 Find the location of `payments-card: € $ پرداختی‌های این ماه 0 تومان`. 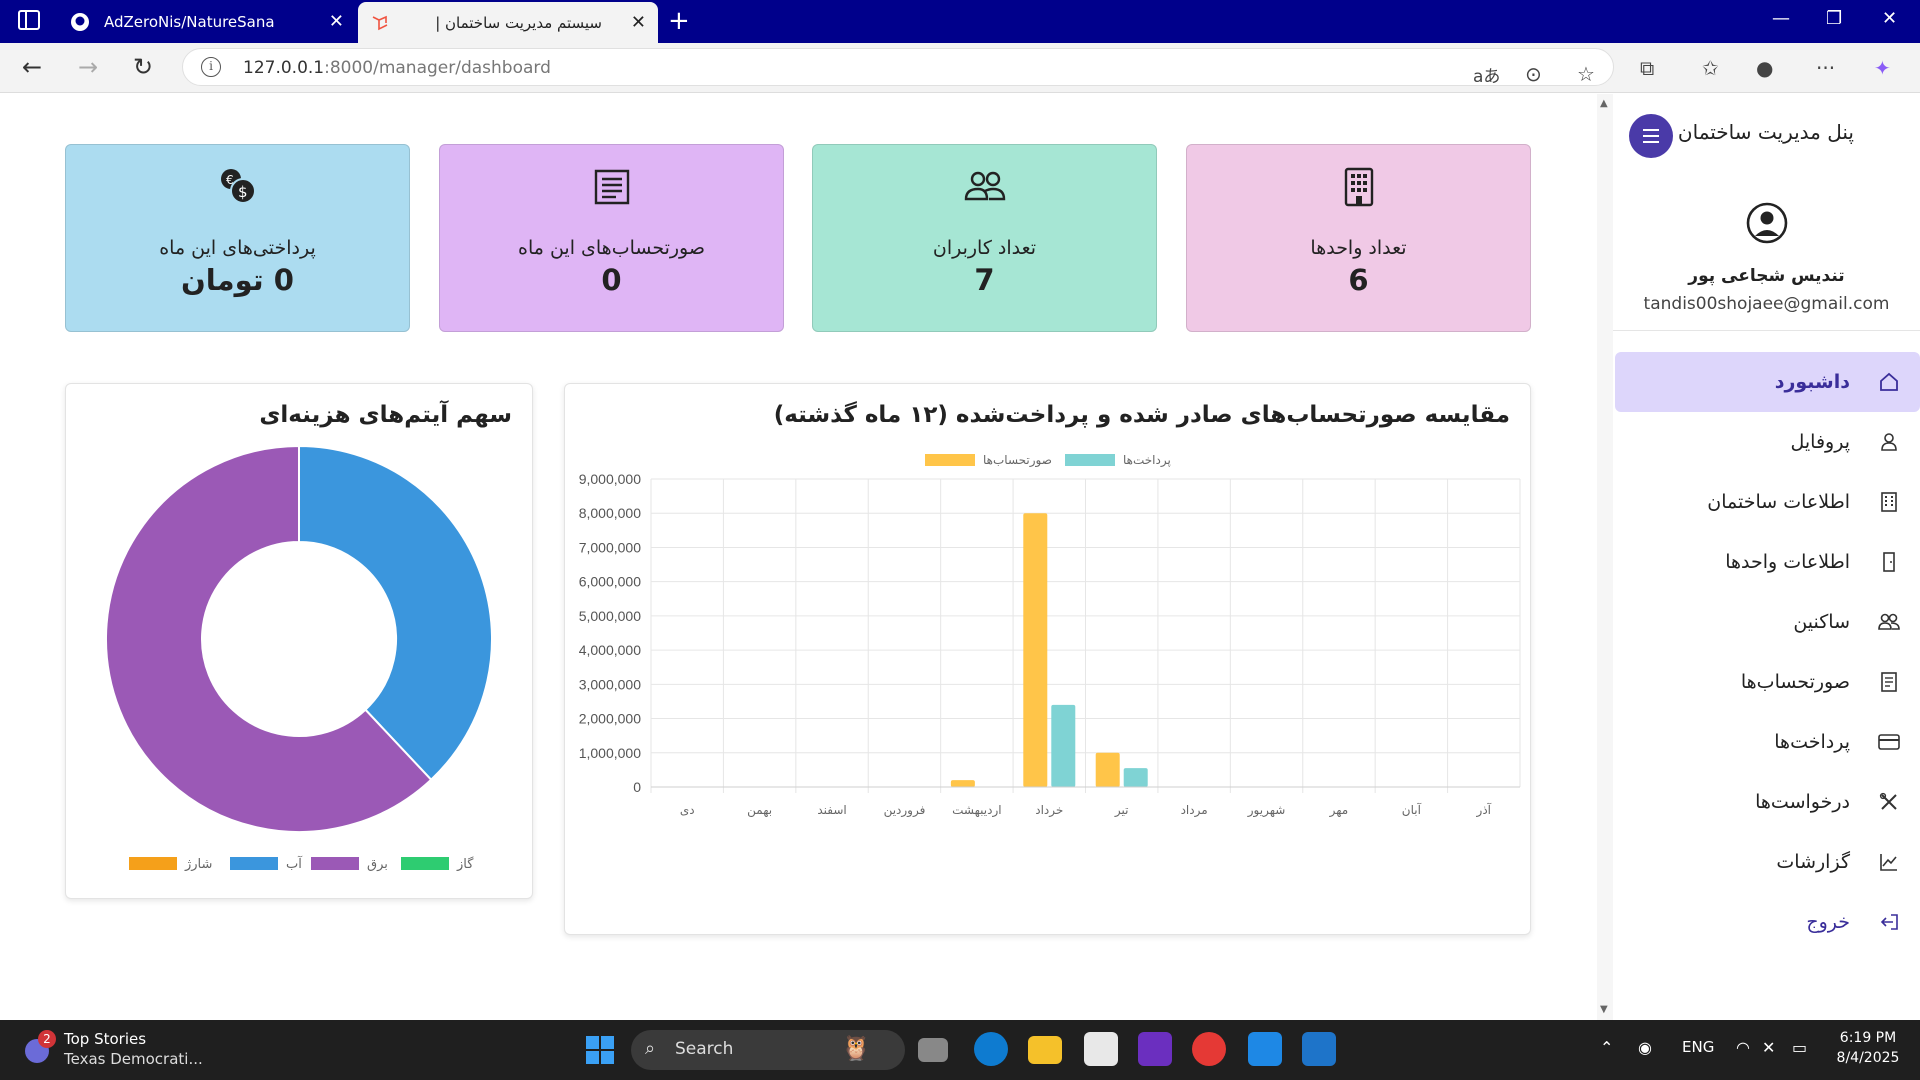

payments-card: € $ پرداختی‌های این ماه 0 تومان is located at coordinates (237, 238).